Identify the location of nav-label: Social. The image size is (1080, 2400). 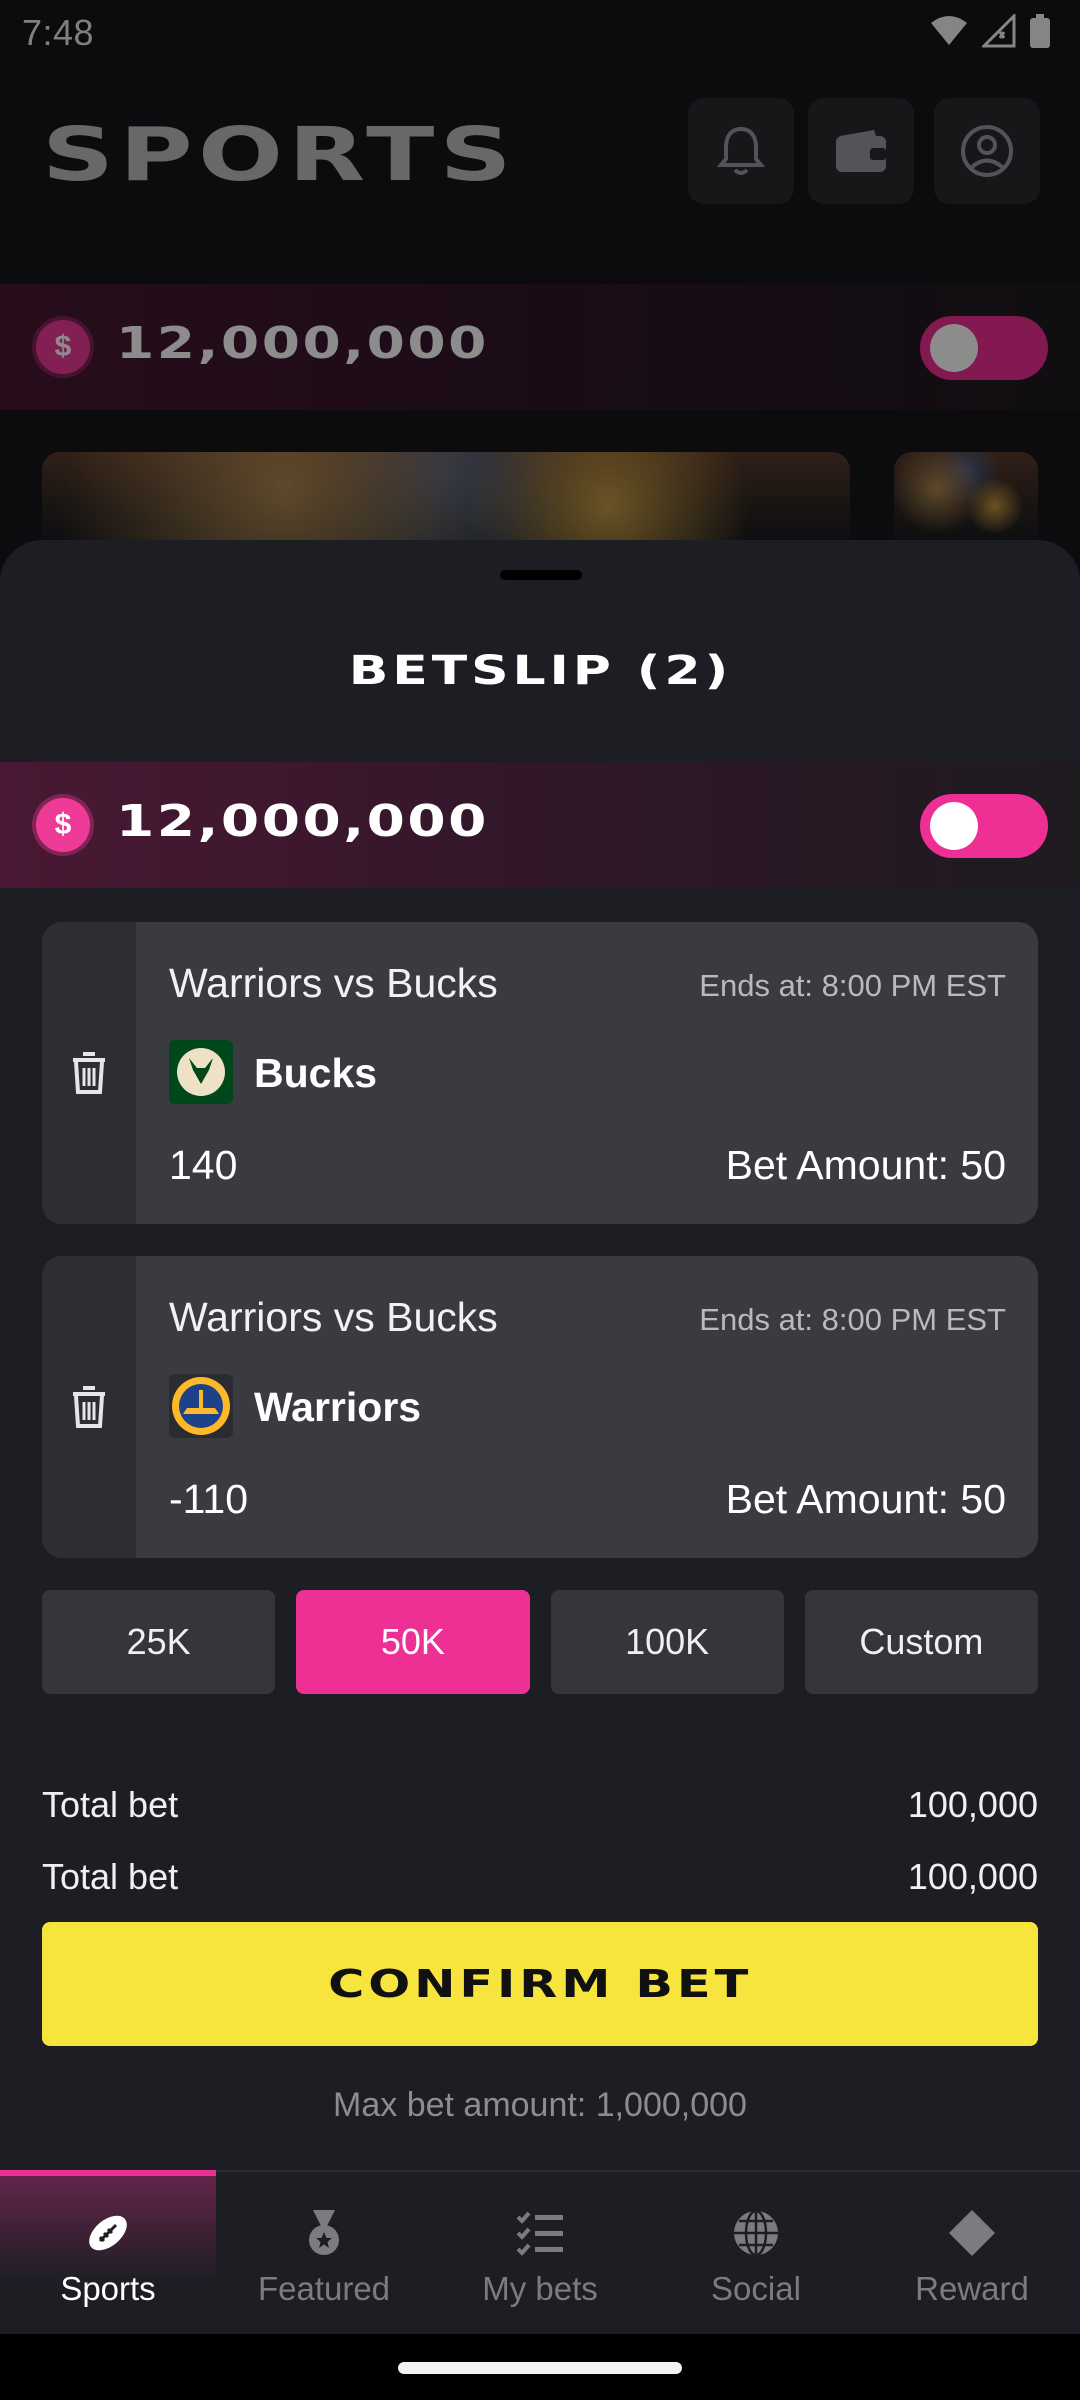
(756, 2288).